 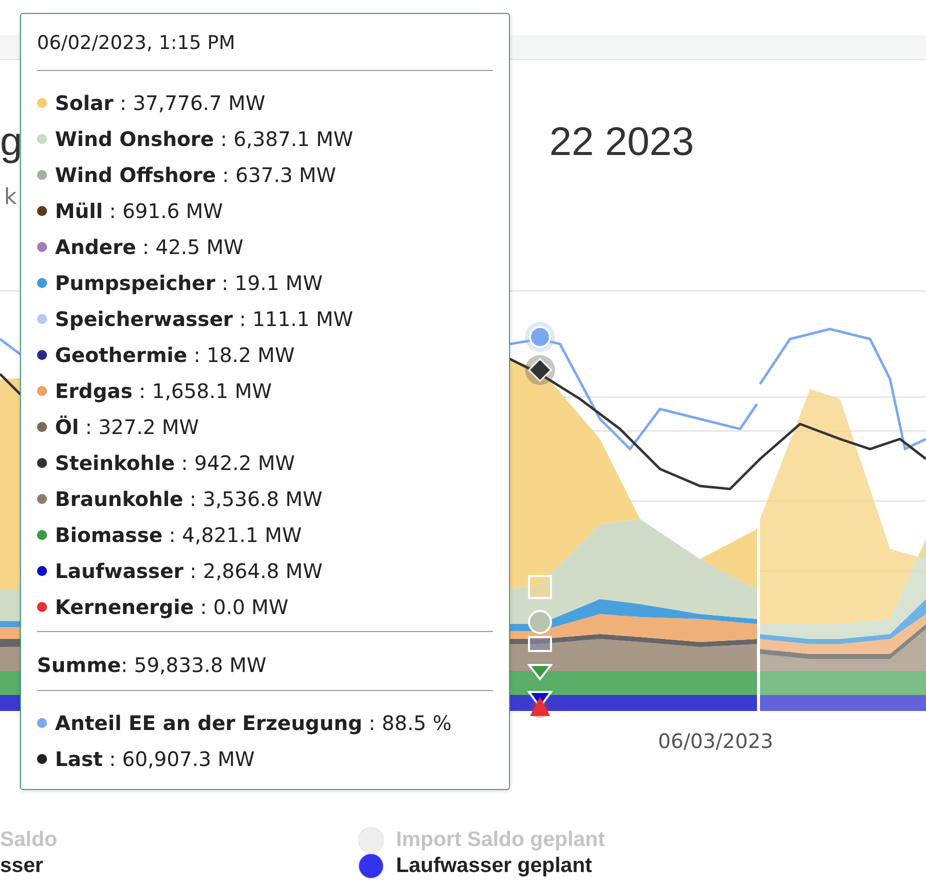 What do you see at coordinates (149, 247) in the screenshot?
I see `series-value: Andere : 42.5 MW` at bounding box center [149, 247].